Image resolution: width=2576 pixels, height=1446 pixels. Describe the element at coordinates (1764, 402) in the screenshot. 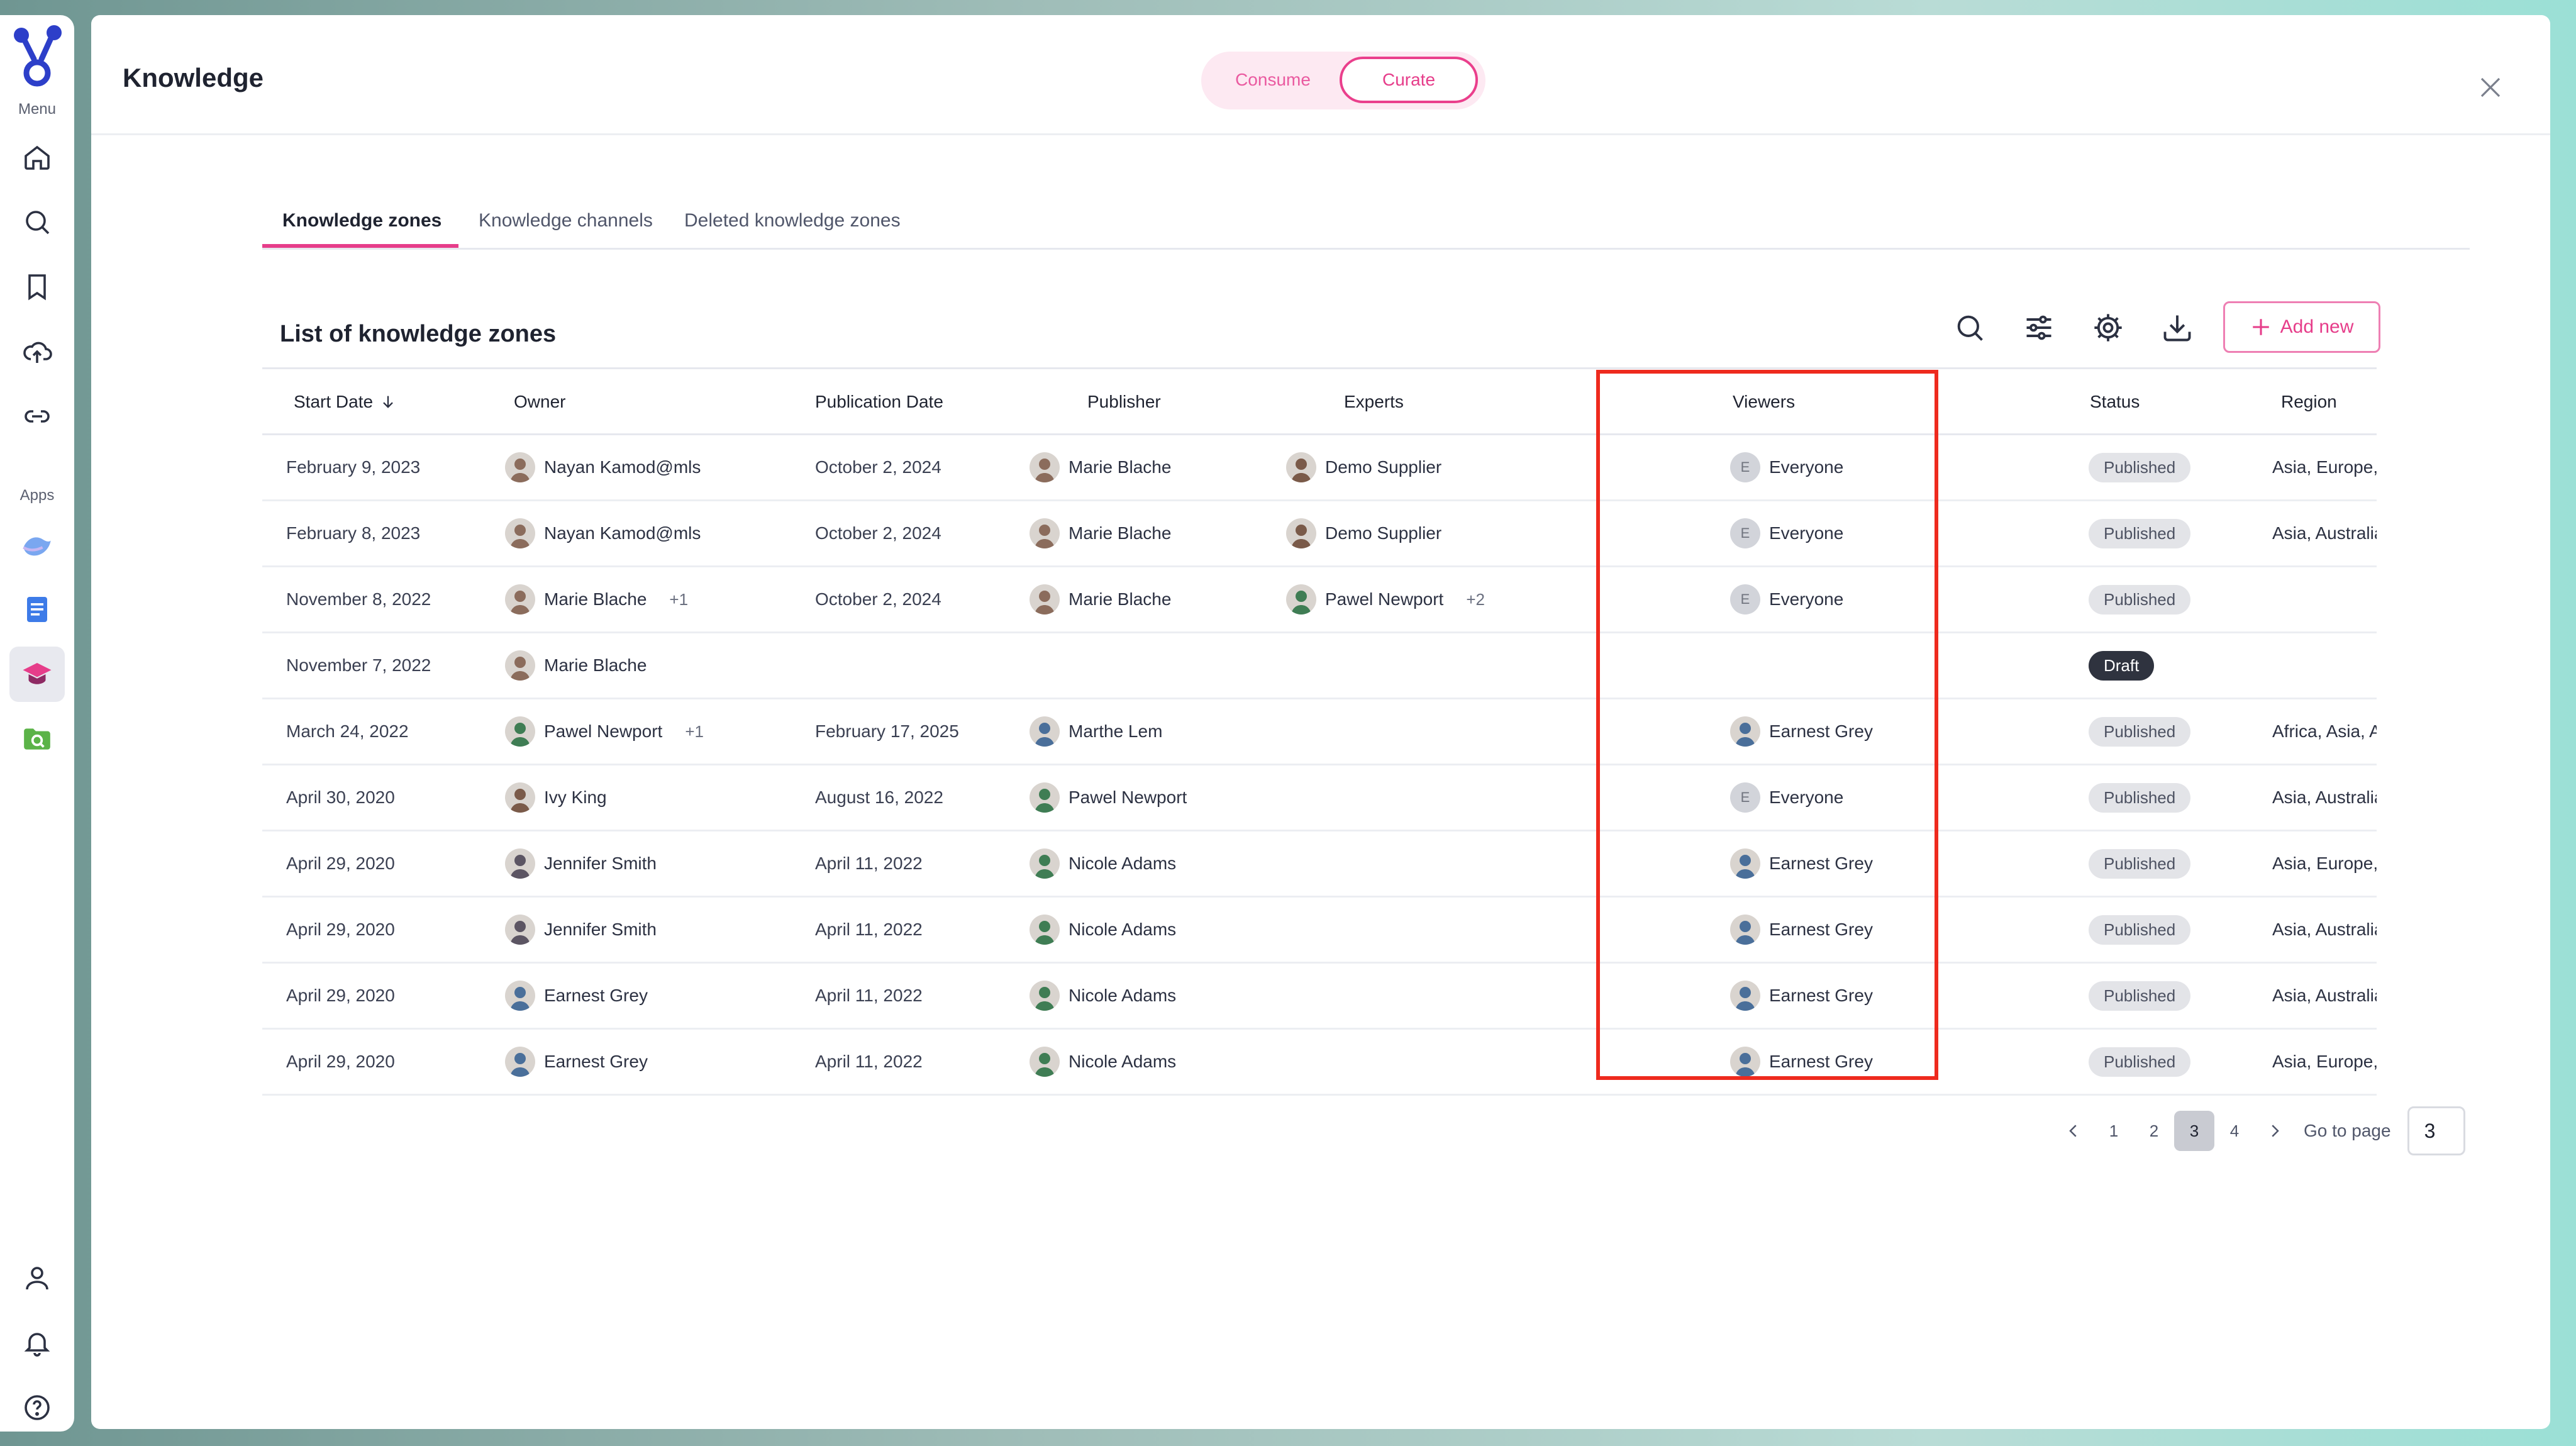

I see `column-viewers: Viewers` at that location.